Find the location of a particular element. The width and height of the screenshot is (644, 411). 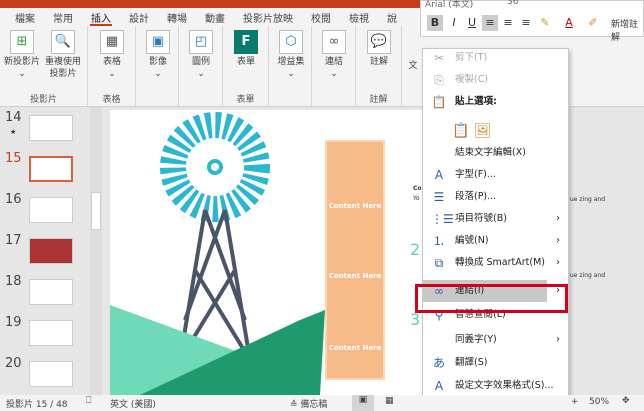

group-comments: 💬 註解 註解 is located at coordinates (379, 66).